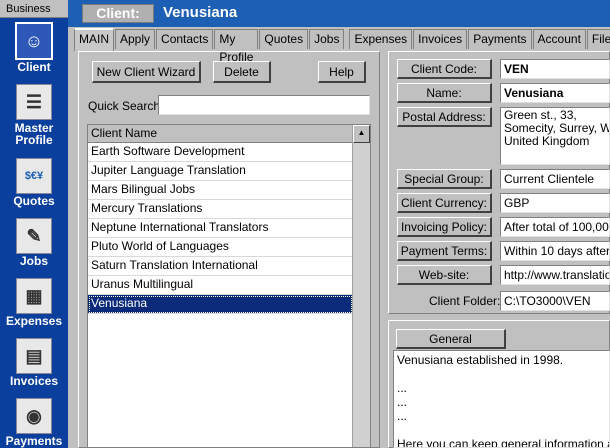 The image size is (610, 448). I want to click on special-group-button: Special Group:, so click(444, 179).